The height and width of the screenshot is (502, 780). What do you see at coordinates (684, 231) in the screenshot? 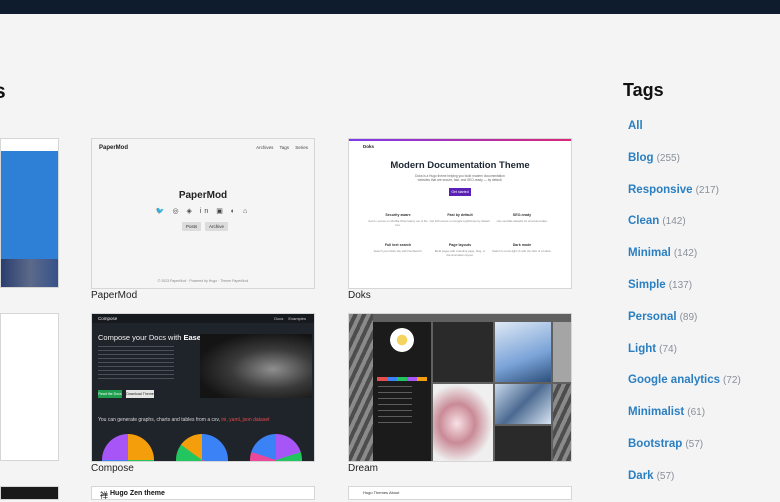
I see `tag-link-clean: Clean (142)` at bounding box center [684, 231].